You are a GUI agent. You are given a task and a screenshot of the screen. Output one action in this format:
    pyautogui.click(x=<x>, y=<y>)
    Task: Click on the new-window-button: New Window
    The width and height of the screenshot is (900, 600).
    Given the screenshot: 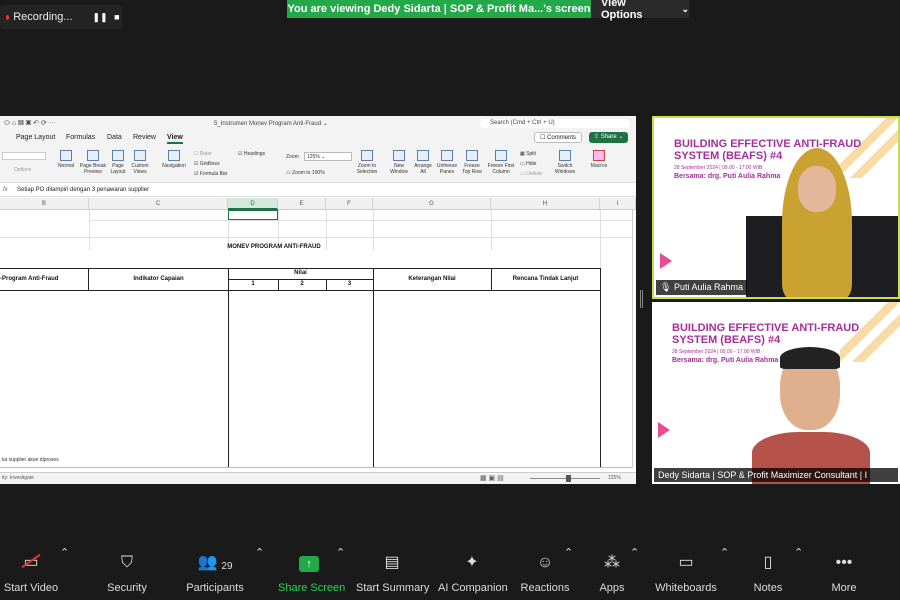 What is the action you would take?
    pyautogui.click(x=399, y=162)
    